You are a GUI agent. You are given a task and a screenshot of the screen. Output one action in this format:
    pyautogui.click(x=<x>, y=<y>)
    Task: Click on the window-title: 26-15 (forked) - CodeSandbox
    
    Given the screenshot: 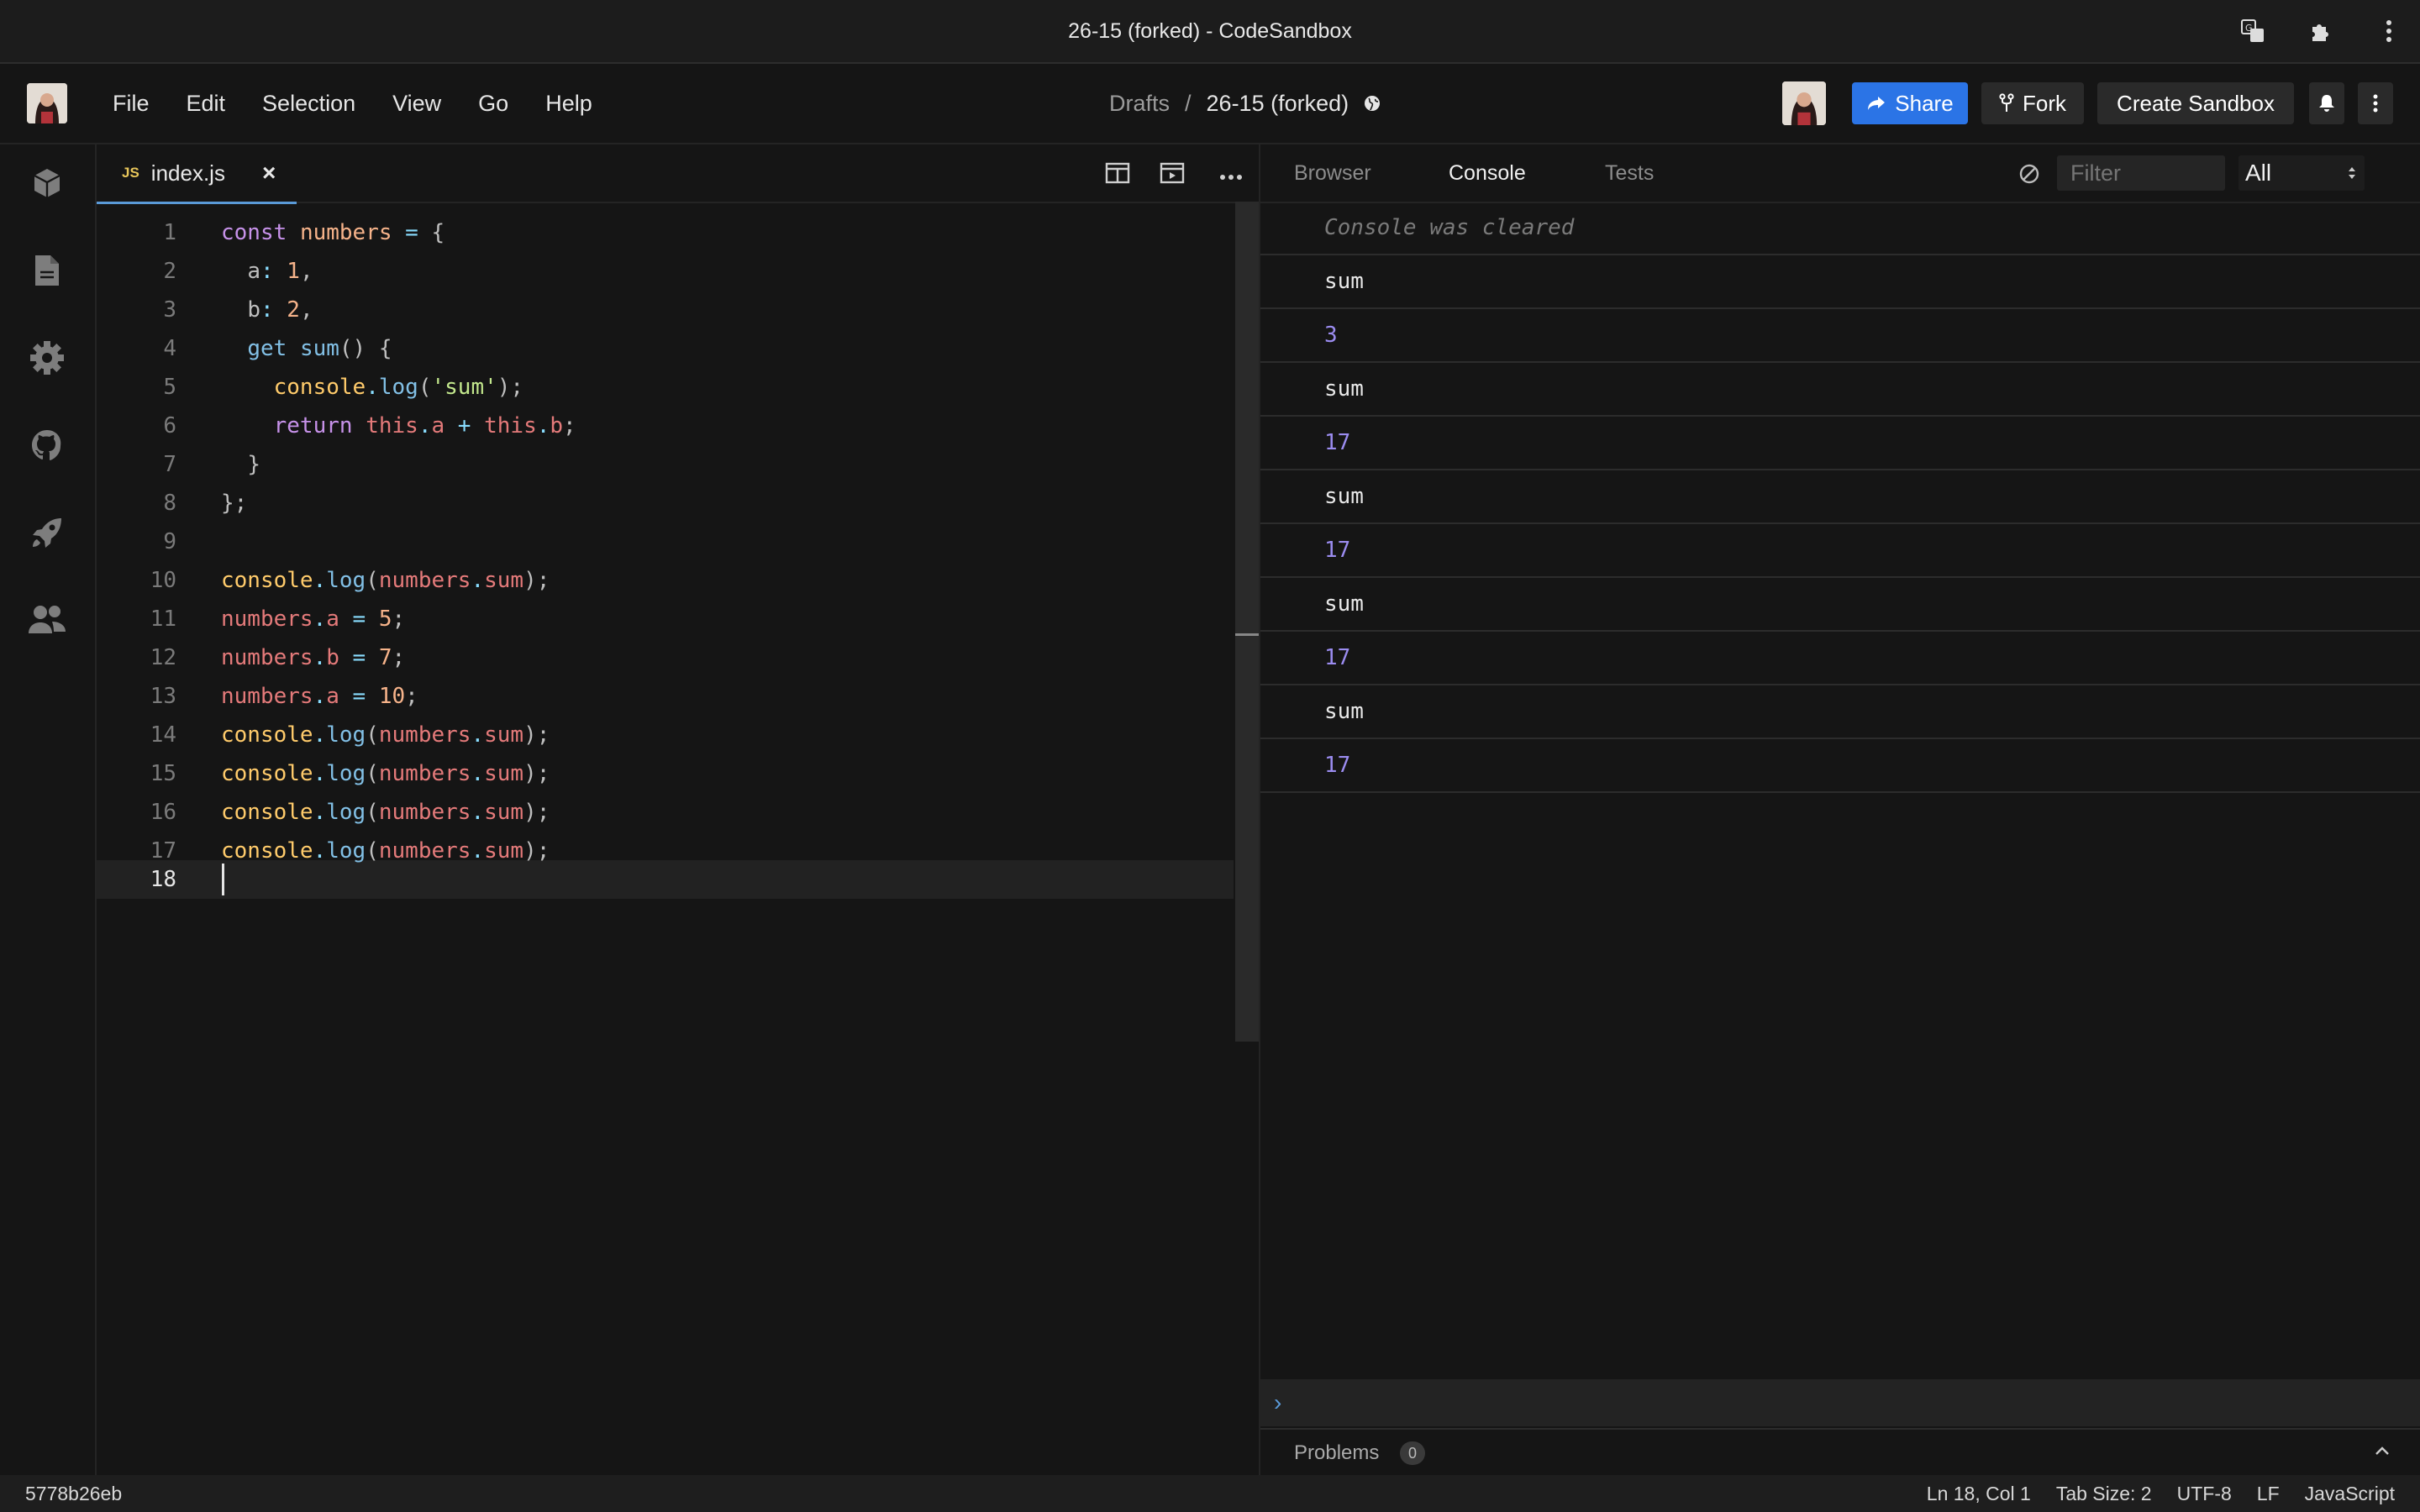 What is the action you would take?
    pyautogui.click(x=1210, y=31)
    